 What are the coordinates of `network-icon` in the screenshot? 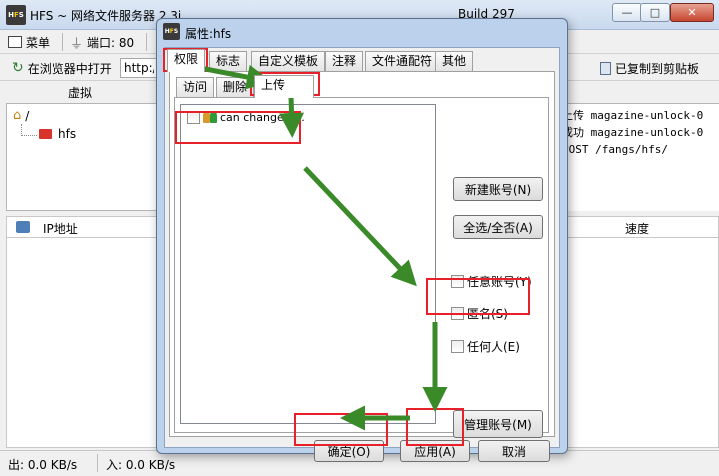 It's located at (23, 227).